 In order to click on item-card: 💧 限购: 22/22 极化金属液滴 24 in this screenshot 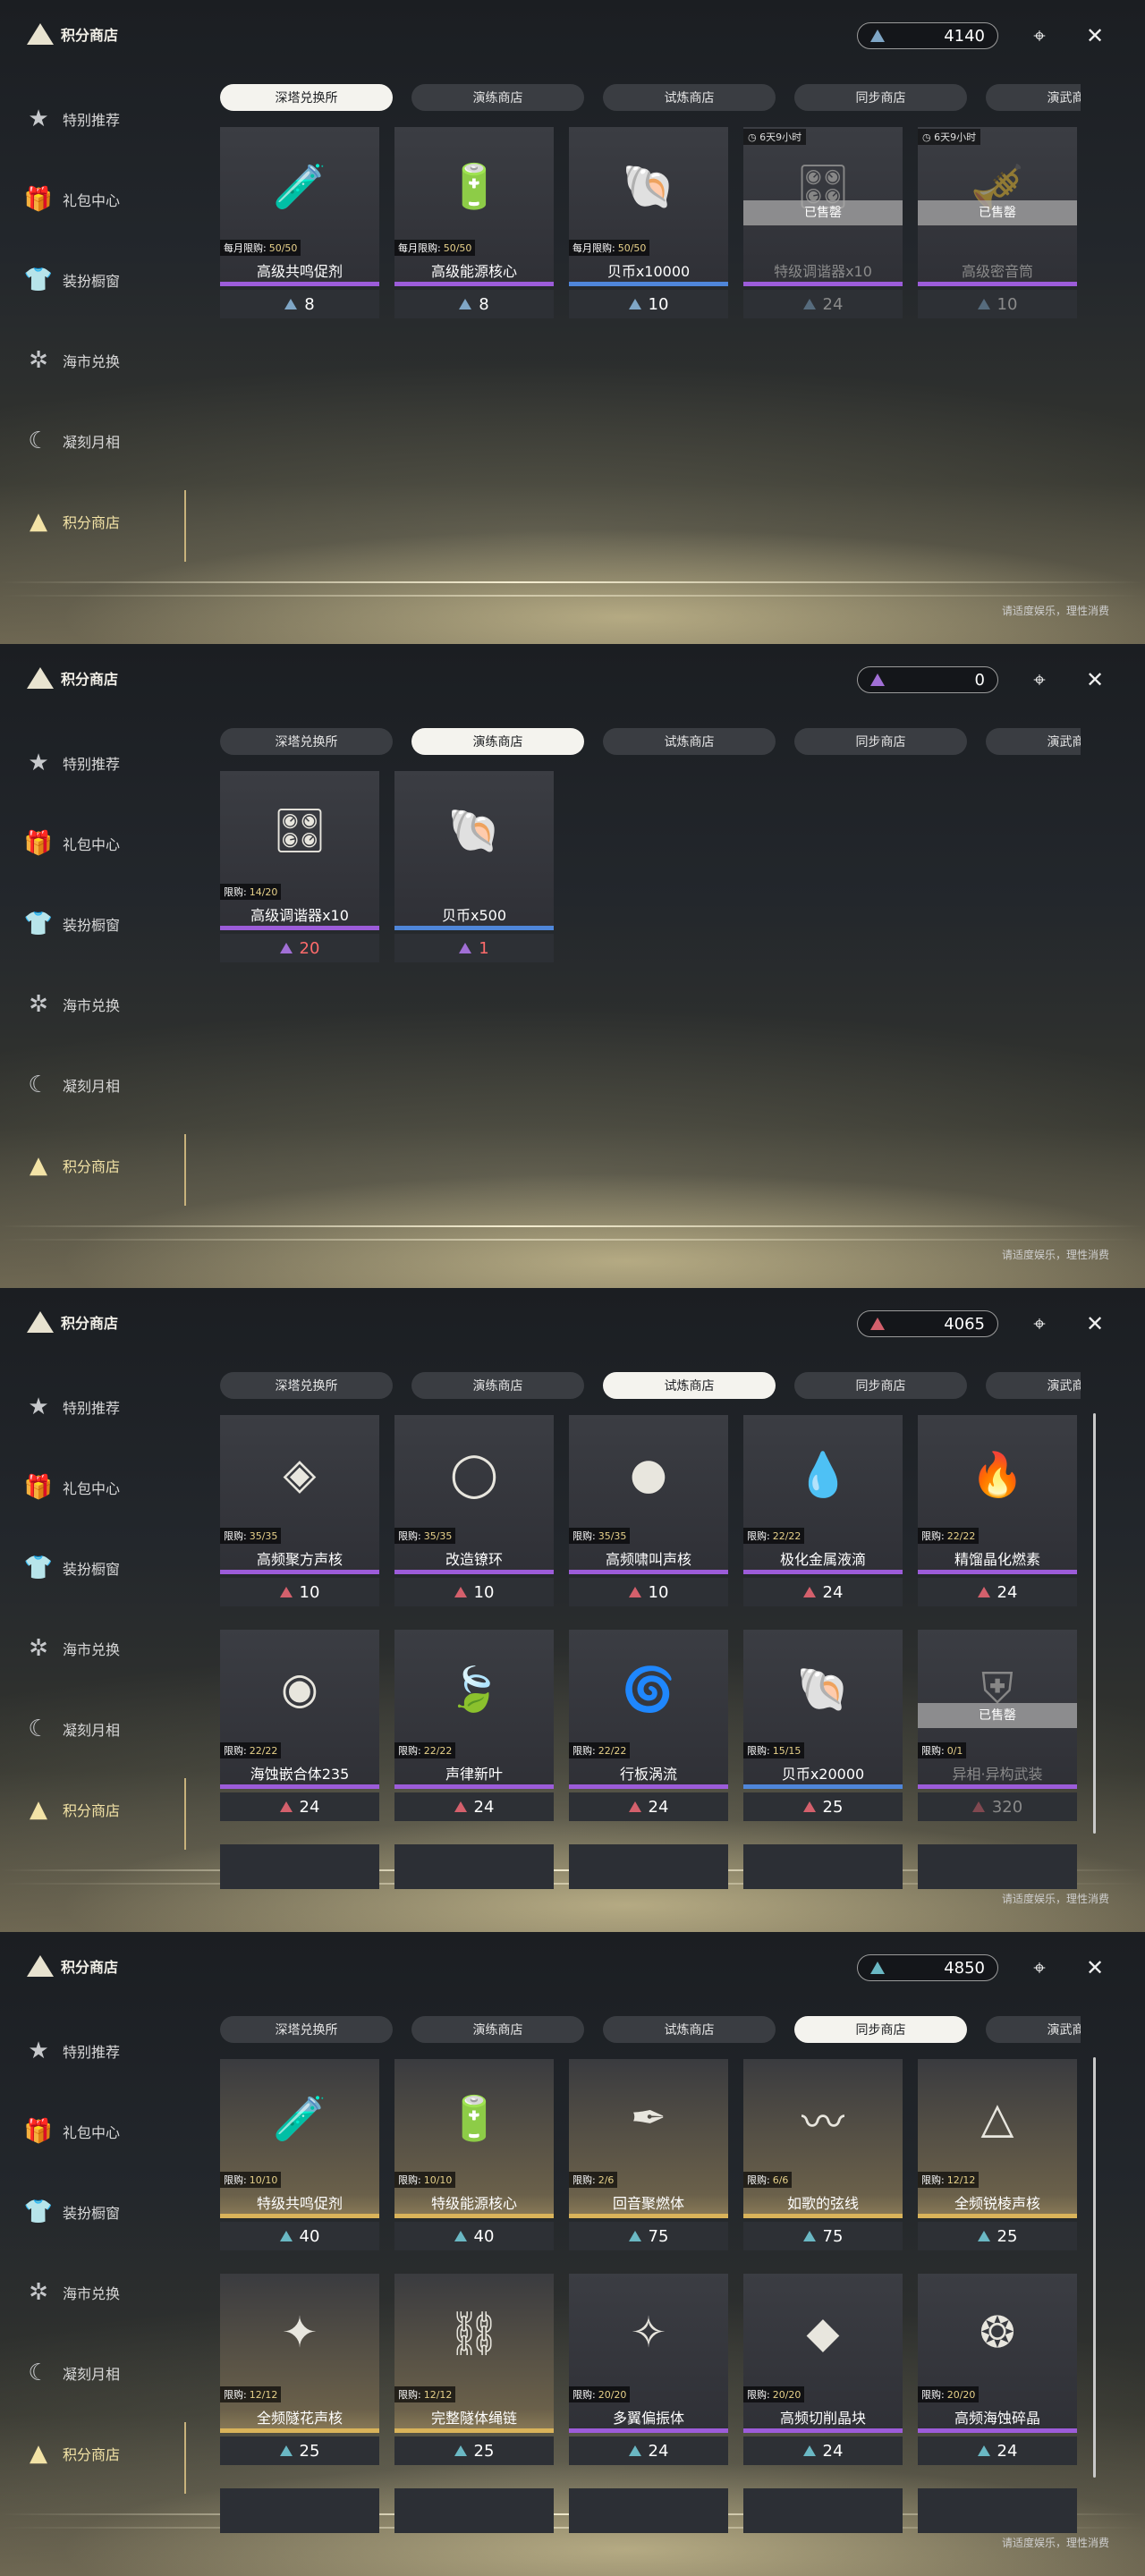, I will do `click(823, 1513)`.